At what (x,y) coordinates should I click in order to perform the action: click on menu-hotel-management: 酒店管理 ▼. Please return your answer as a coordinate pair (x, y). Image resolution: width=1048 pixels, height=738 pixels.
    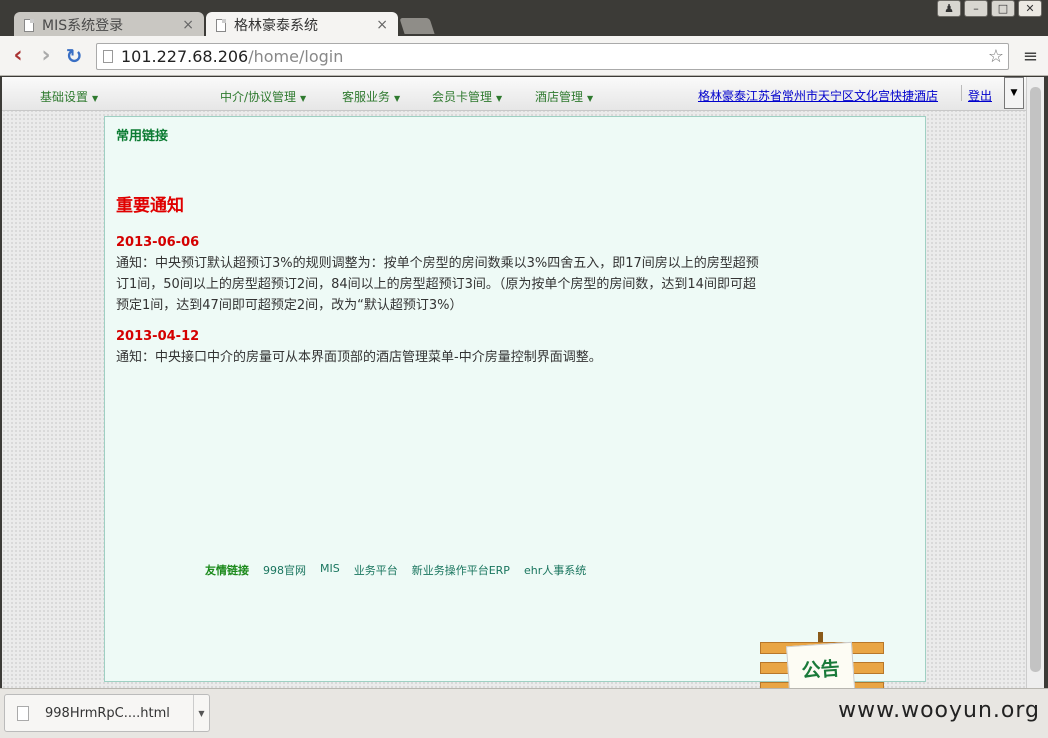
    Looking at the image, I should click on (564, 96).